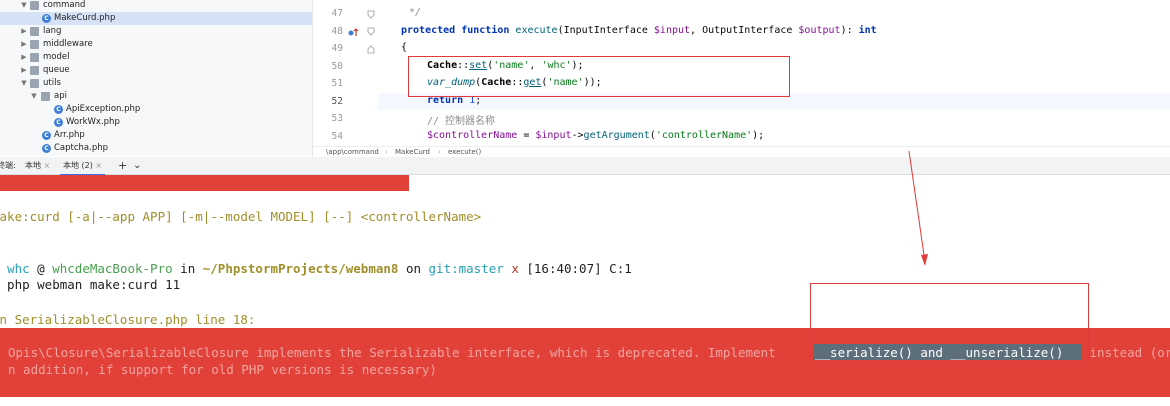 The image size is (1170, 406). What do you see at coordinates (64, 5) in the screenshot?
I see `tree-item-label: command` at bounding box center [64, 5].